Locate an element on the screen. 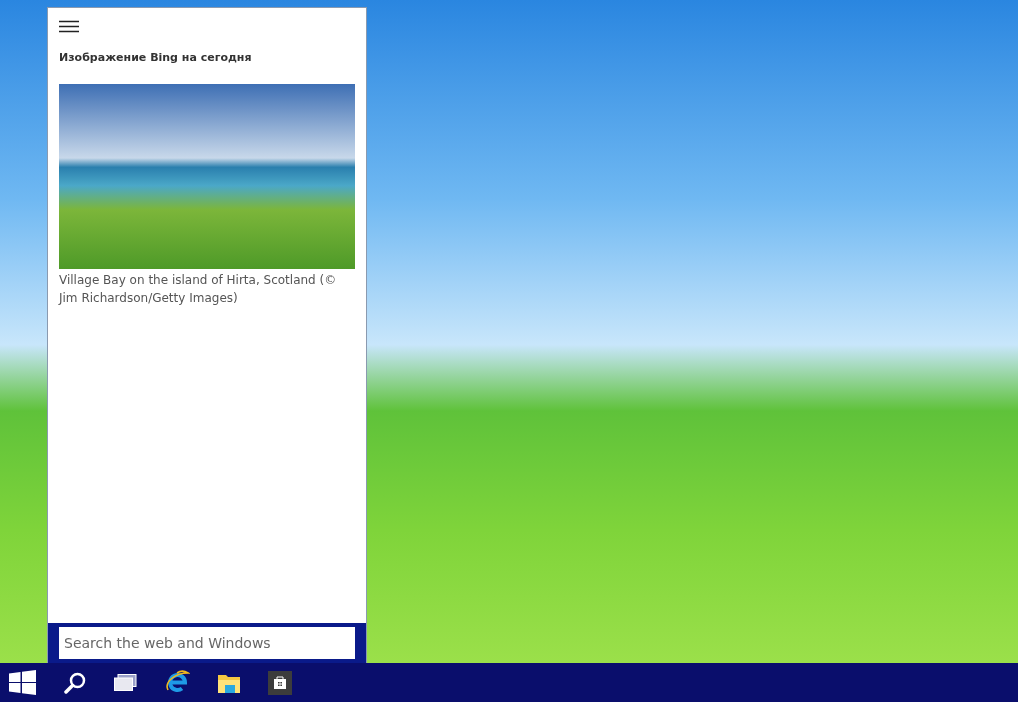 The height and width of the screenshot is (702, 1018). photo-placeholder is located at coordinates (207, 176).